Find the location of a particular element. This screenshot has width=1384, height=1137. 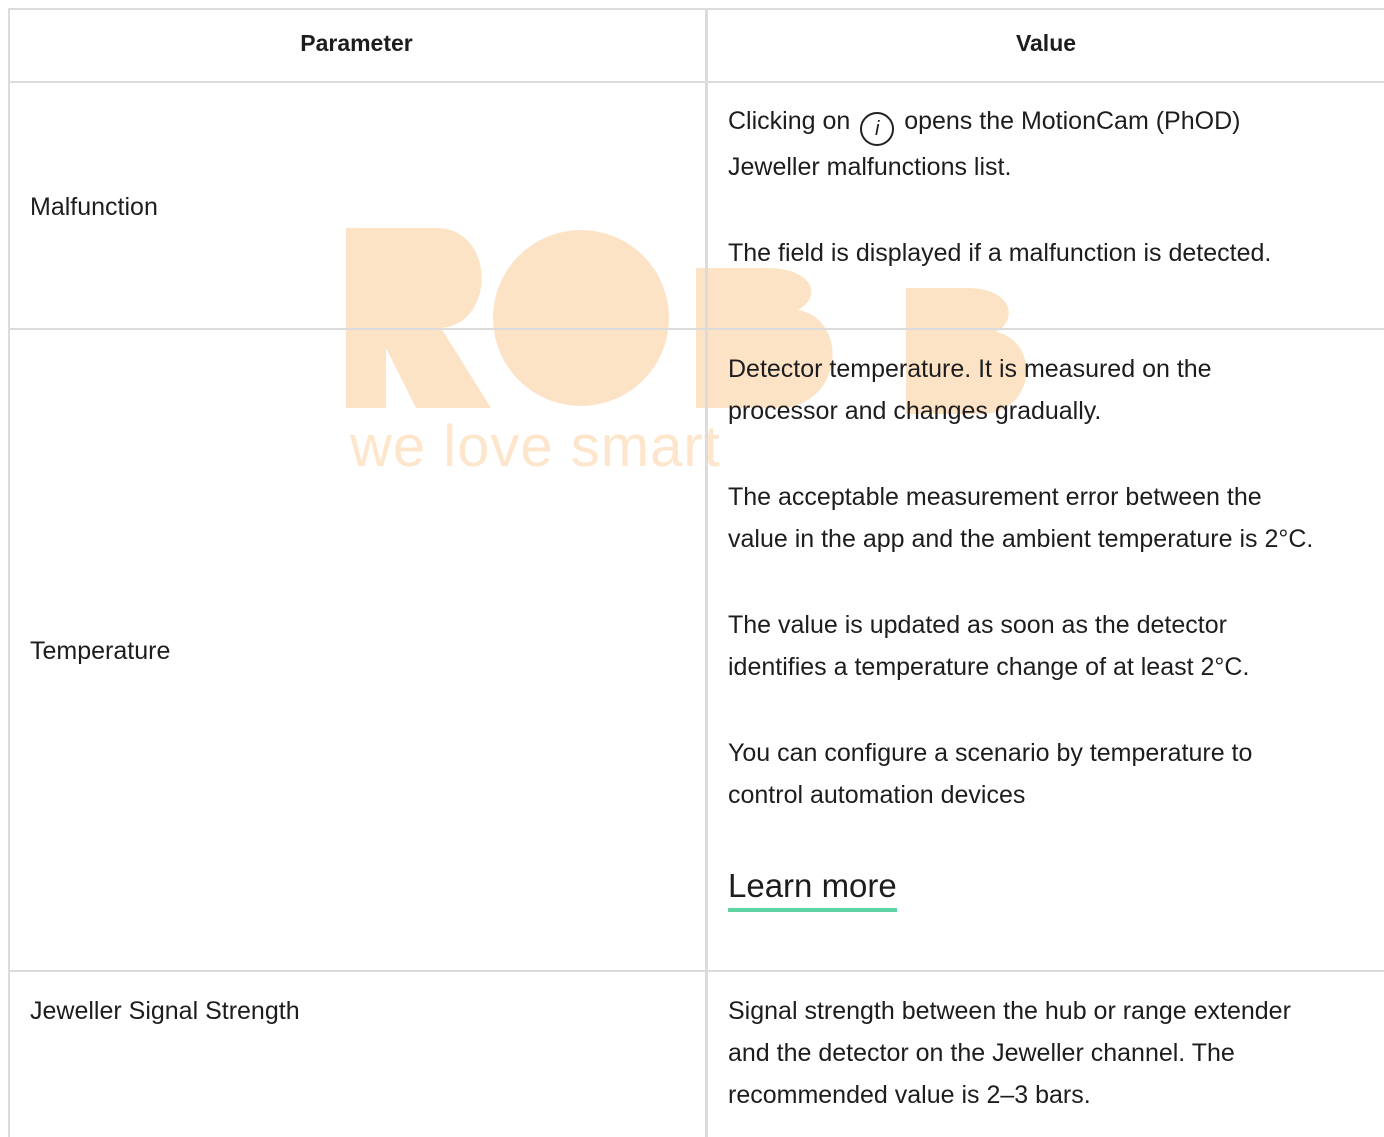

header-row-divider is located at coordinates (696, 82).